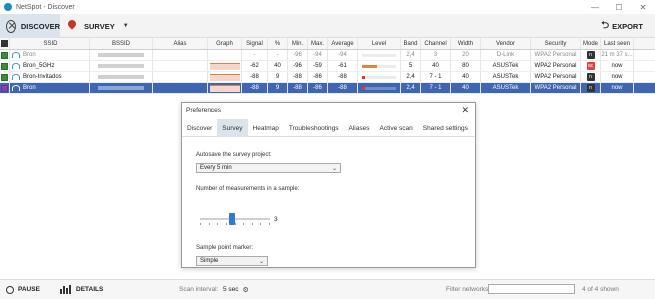 This screenshot has height=299, width=655. I want to click on ssid-cell: Bron_5GHz, so click(50, 66).